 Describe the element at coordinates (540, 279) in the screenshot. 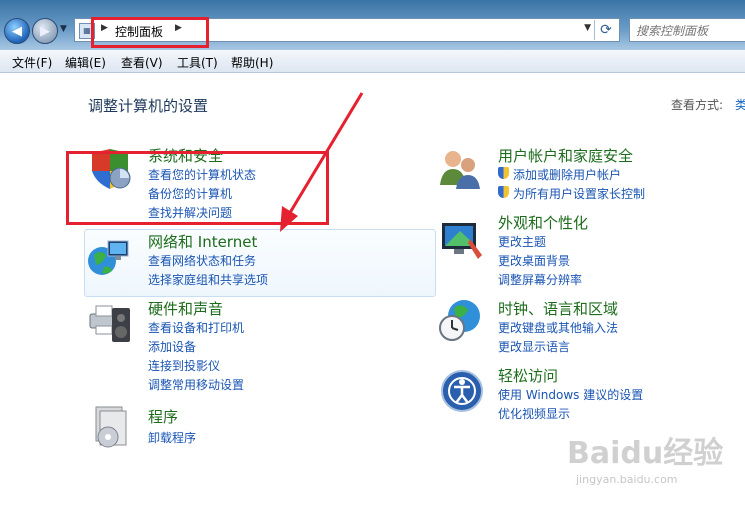

I see `link-adjust-resolution: 调整屏幕分辨率` at that location.